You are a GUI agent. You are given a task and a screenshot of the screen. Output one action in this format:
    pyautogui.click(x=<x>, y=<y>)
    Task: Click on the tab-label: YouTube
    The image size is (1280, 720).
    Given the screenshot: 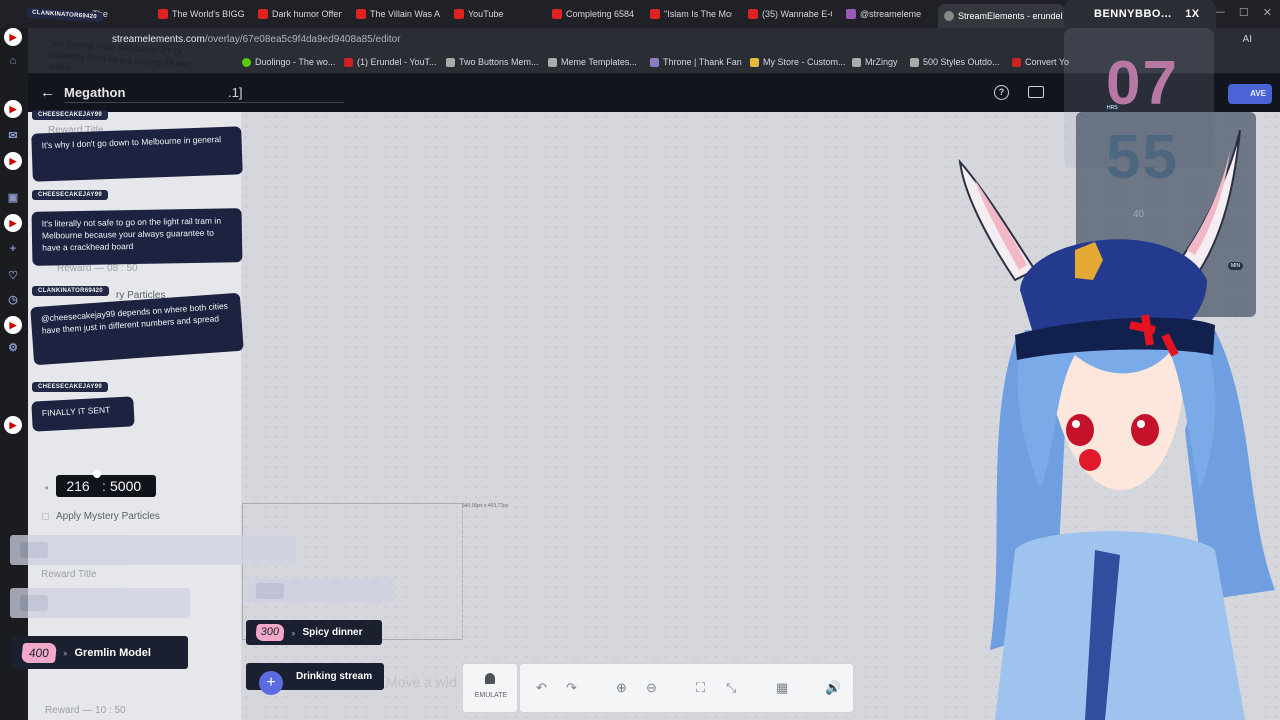 What is the action you would take?
    pyautogui.click(x=486, y=14)
    